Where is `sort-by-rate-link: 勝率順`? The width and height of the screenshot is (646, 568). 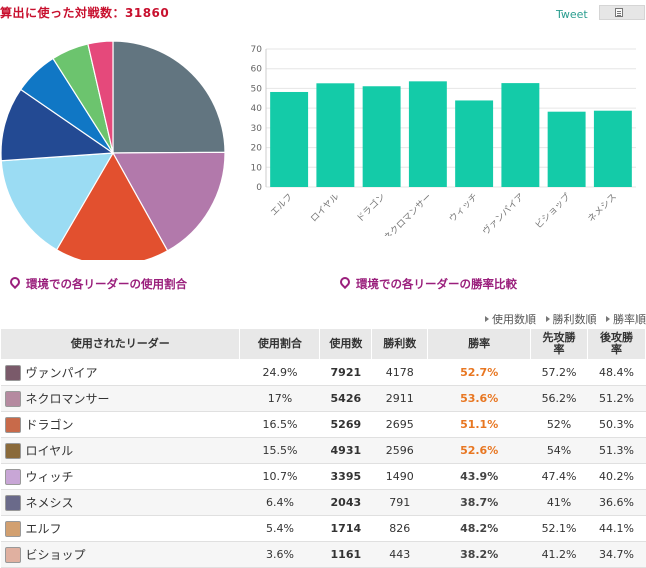
sort-by-rate-link: 勝率順 is located at coordinates (626, 319).